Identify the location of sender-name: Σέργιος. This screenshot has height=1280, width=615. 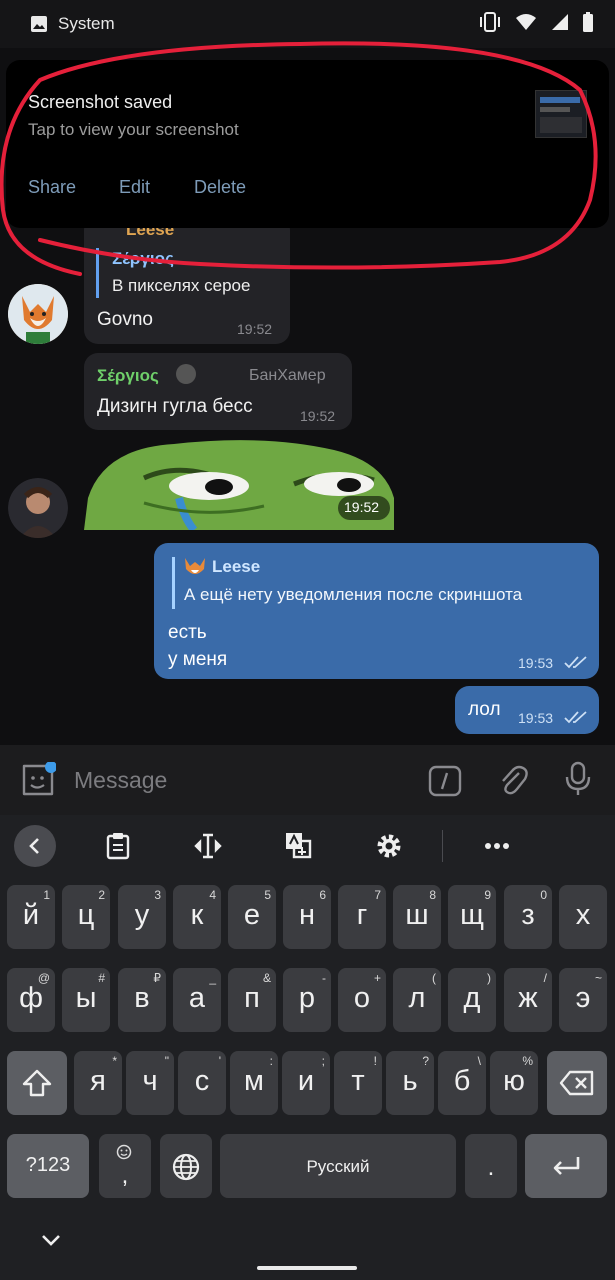
(128, 375).